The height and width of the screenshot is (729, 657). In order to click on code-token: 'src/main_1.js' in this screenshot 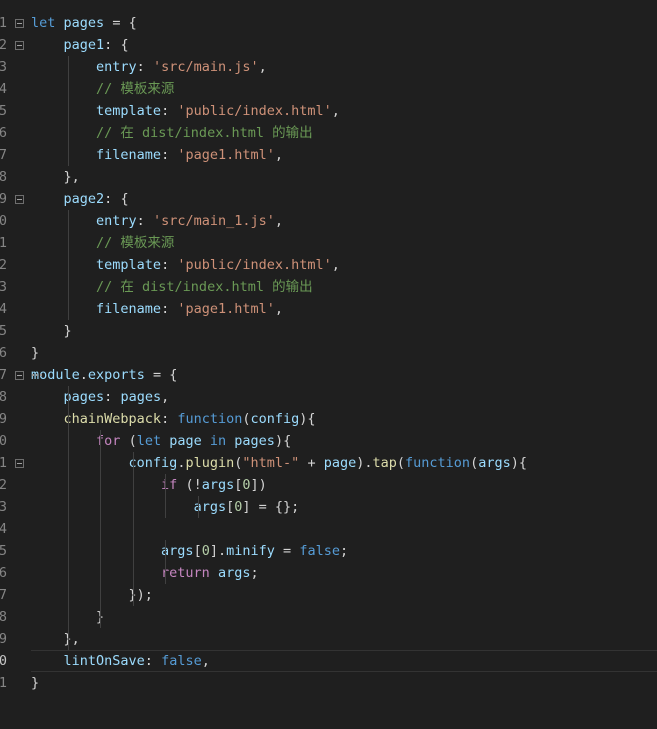, I will do `click(213, 221)`.